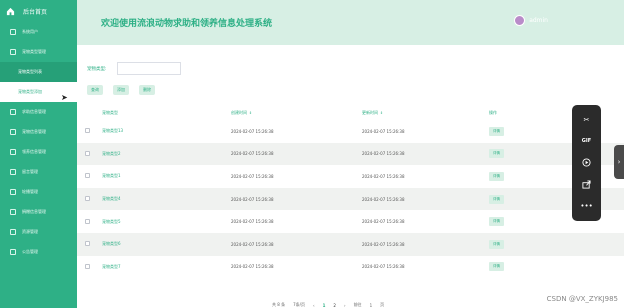 Image resolution: width=624 pixels, height=308 pixels. What do you see at coordinates (121, 90) in the screenshot?
I see `add-button: 添加` at bounding box center [121, 90].